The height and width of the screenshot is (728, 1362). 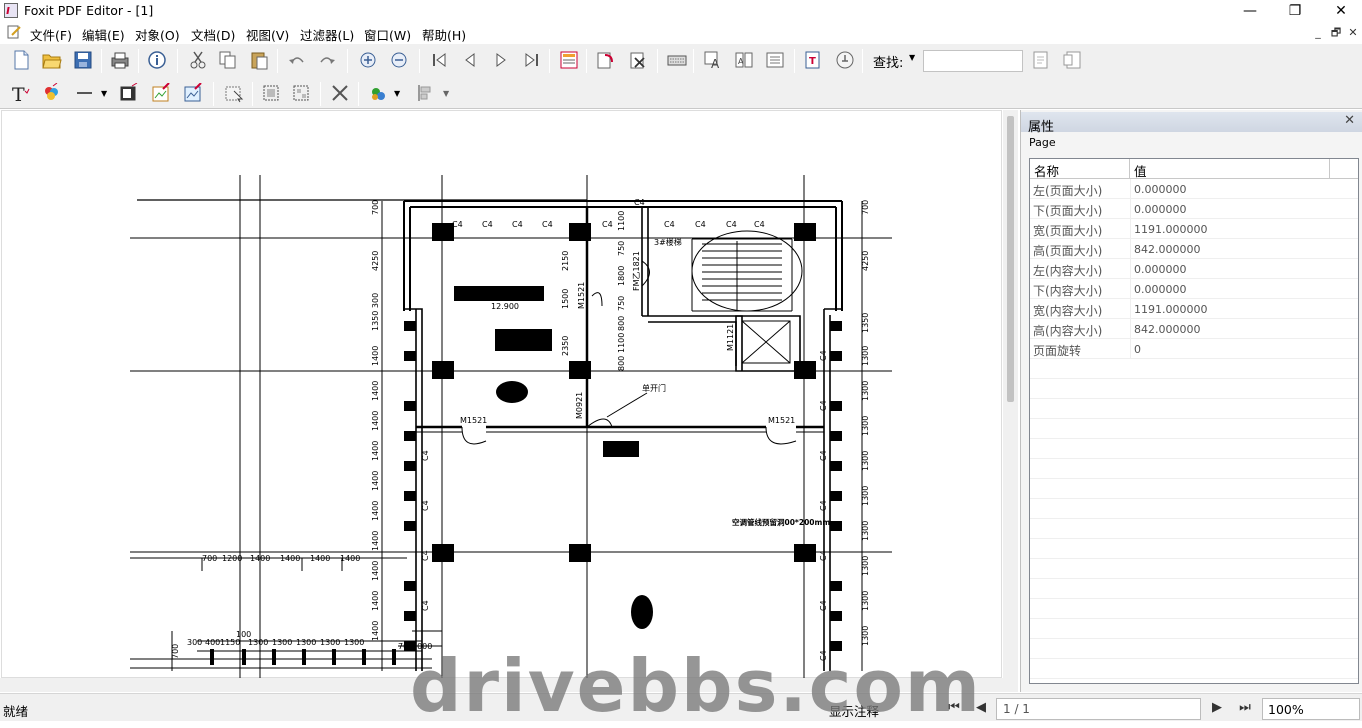 I want to click on properties-close-icon: ✕, so click(x=1349, y=120).